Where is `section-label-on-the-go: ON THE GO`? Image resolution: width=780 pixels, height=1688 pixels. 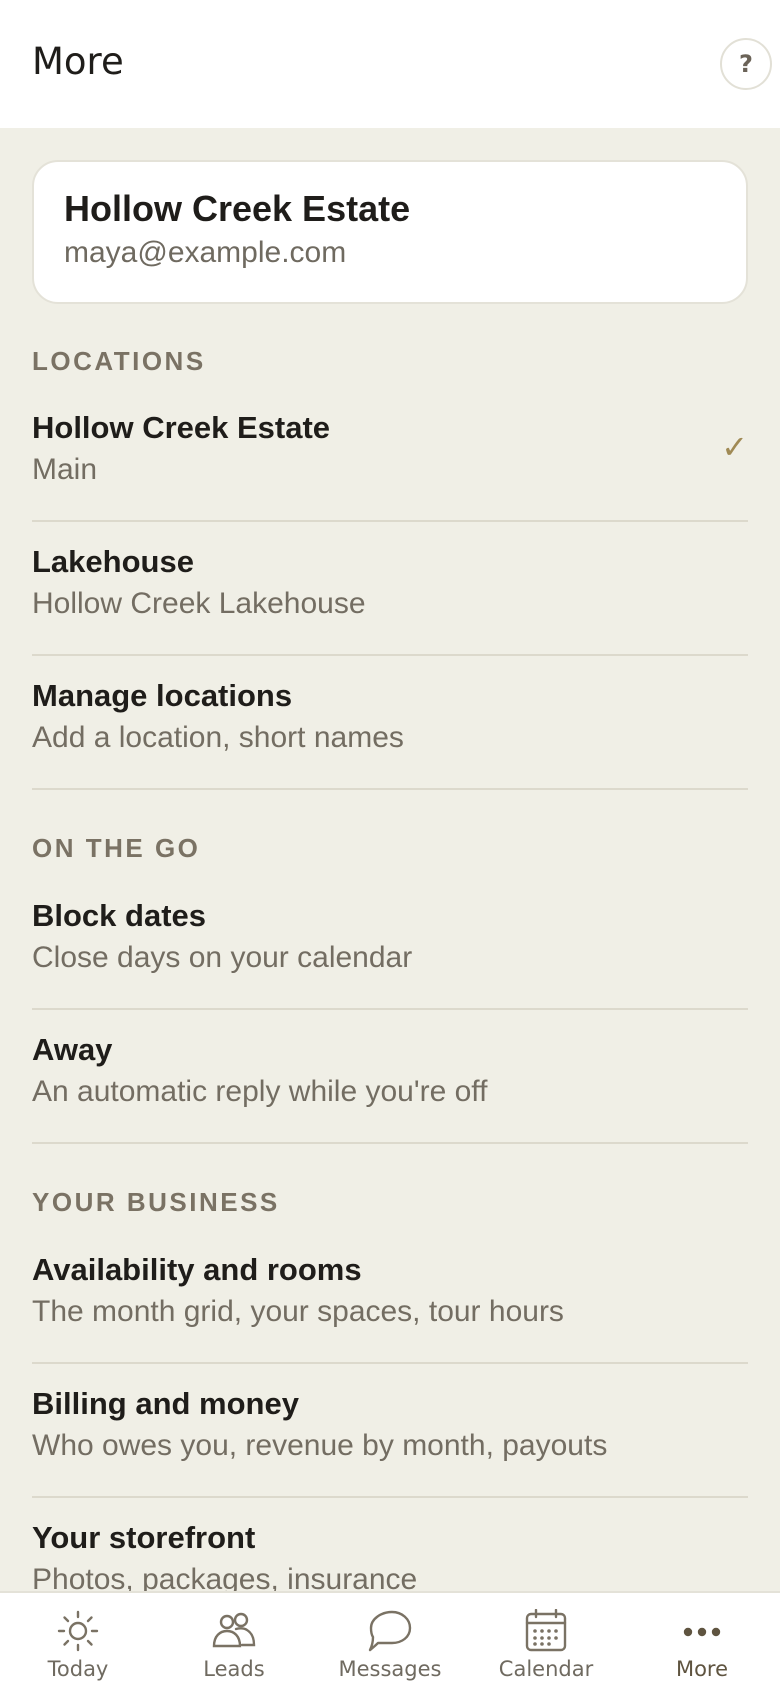 section-label-on-the-go: ON THE GO is located at coordinates (116, 848).